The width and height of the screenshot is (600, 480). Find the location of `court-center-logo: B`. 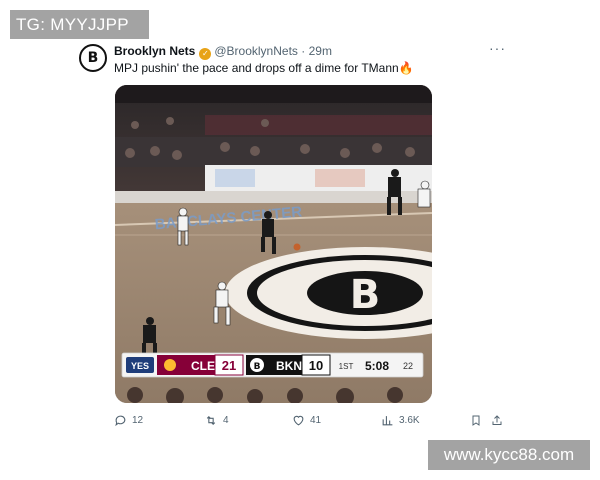

court-center-logo: B is located at coordinates (365, 295).